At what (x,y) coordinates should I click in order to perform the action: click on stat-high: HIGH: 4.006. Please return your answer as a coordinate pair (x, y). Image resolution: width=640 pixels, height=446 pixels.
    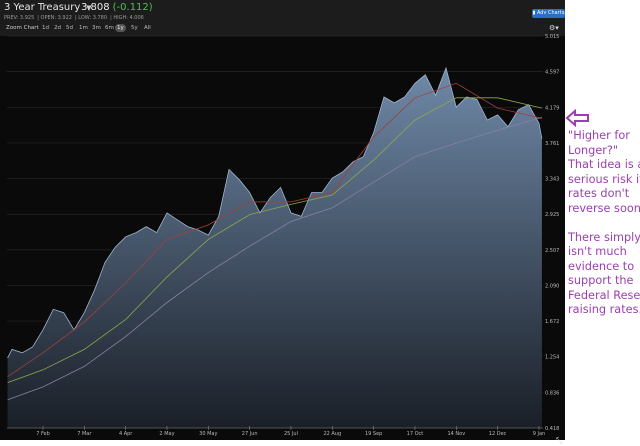
    Looking at the image, I should click on (128, 18).